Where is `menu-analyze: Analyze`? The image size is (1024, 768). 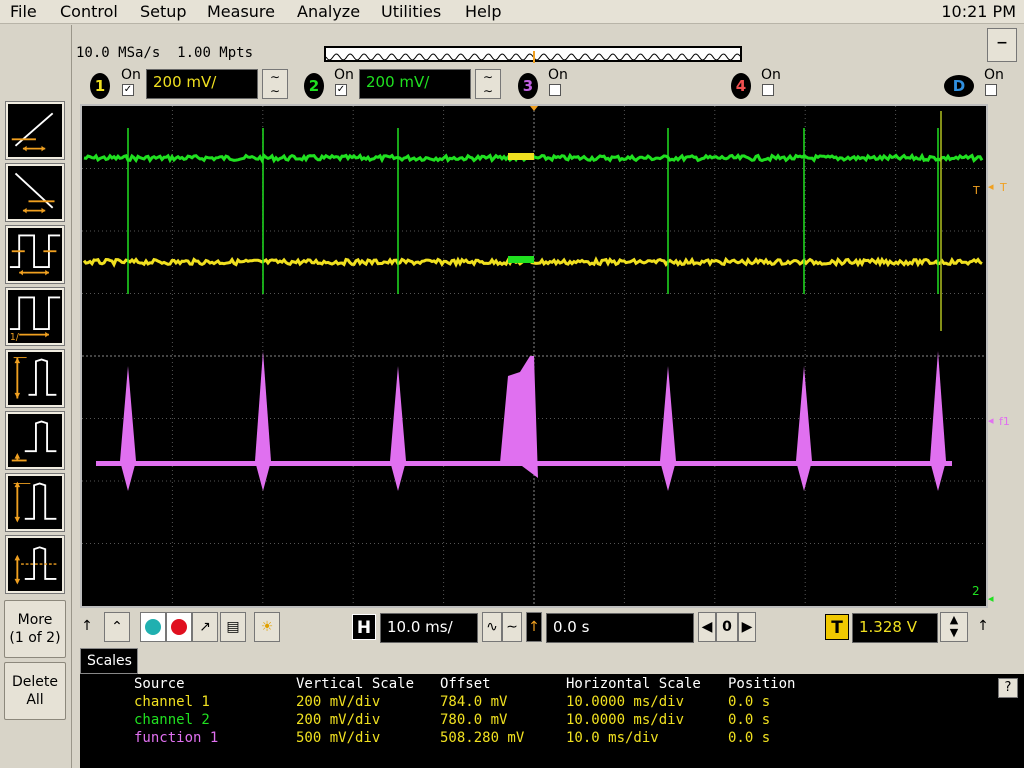 menu-analyze: Analyze is located at coordinates (328, 11).